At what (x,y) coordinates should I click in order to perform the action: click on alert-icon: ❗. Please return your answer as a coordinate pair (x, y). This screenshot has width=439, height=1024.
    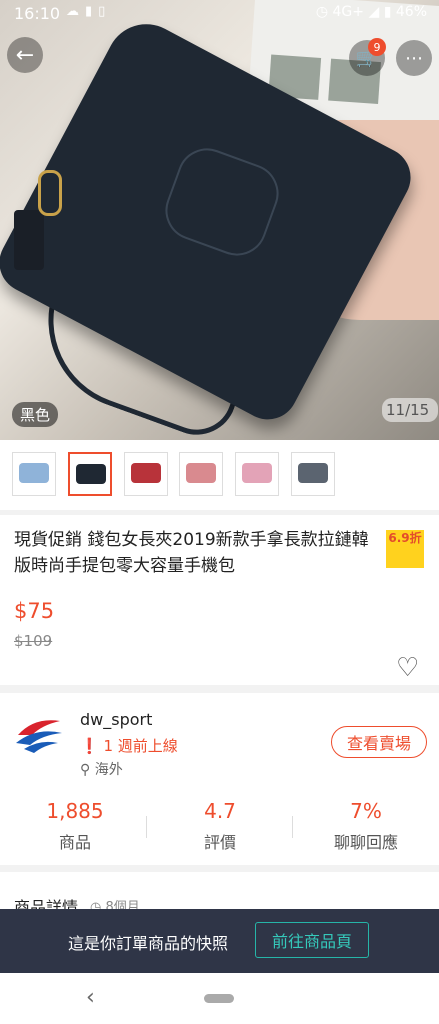
    Looking at the image, I should click on (89, 746).